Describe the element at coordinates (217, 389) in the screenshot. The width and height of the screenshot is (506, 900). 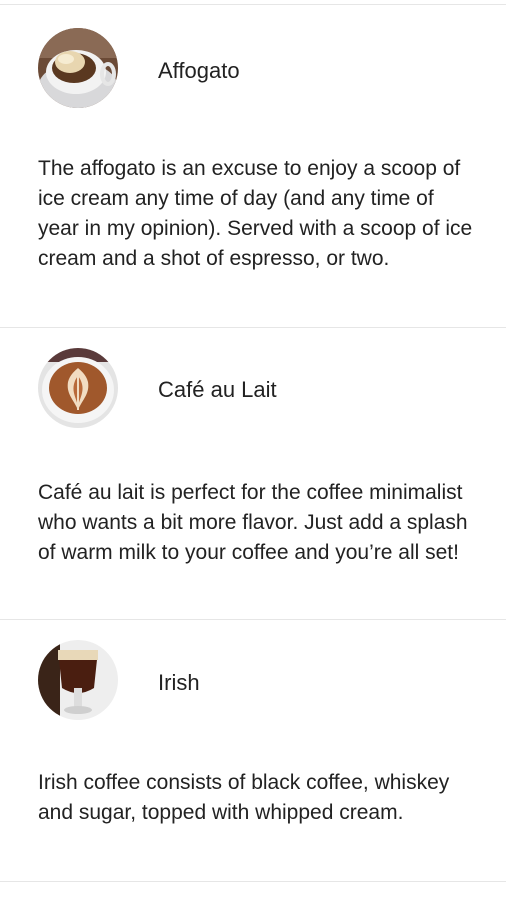
I see `item-title: Café au Lait` at that location.